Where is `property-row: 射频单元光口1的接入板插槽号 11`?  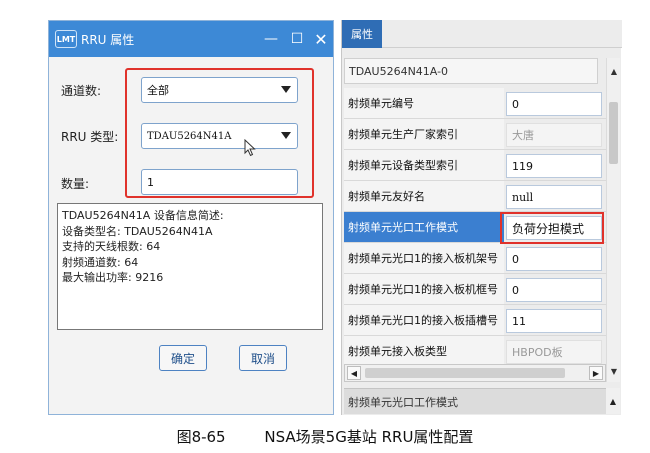
property-row: 射频单元光口1的接入板插槽号 11 is located at coordinates (475, 320).